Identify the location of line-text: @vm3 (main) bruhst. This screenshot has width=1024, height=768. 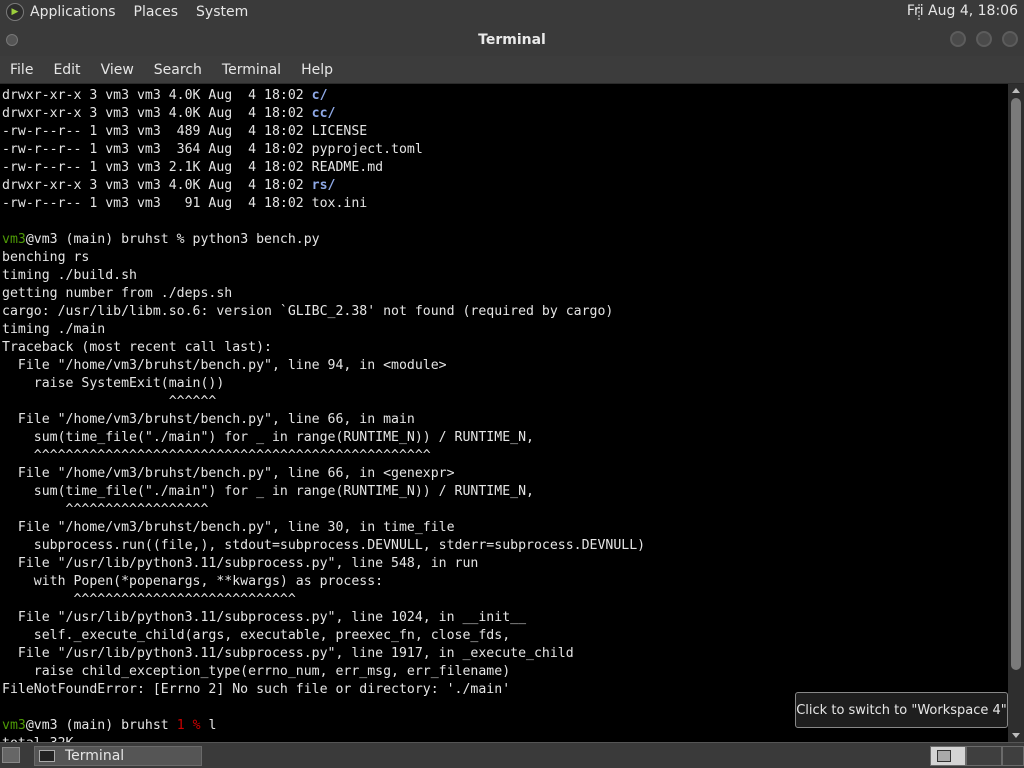
(101, 725).